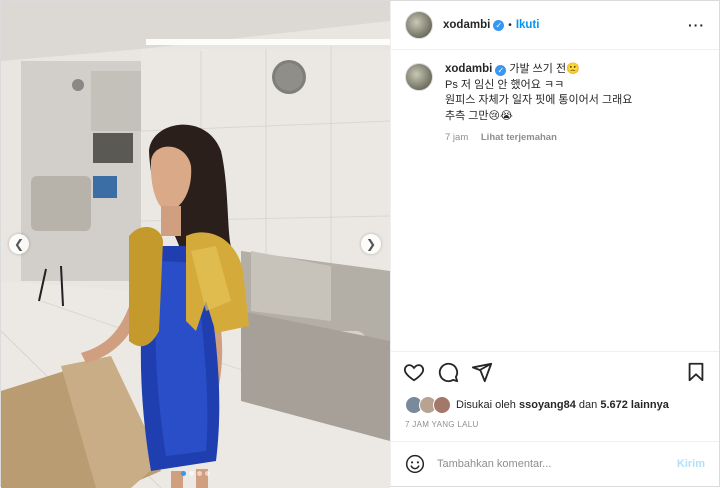  Describe the element at coordinates (539, 100) in the screenshot. I see `caption-line: 원피스 자체가 일자 핏에 통이어서 그래요` at that location.